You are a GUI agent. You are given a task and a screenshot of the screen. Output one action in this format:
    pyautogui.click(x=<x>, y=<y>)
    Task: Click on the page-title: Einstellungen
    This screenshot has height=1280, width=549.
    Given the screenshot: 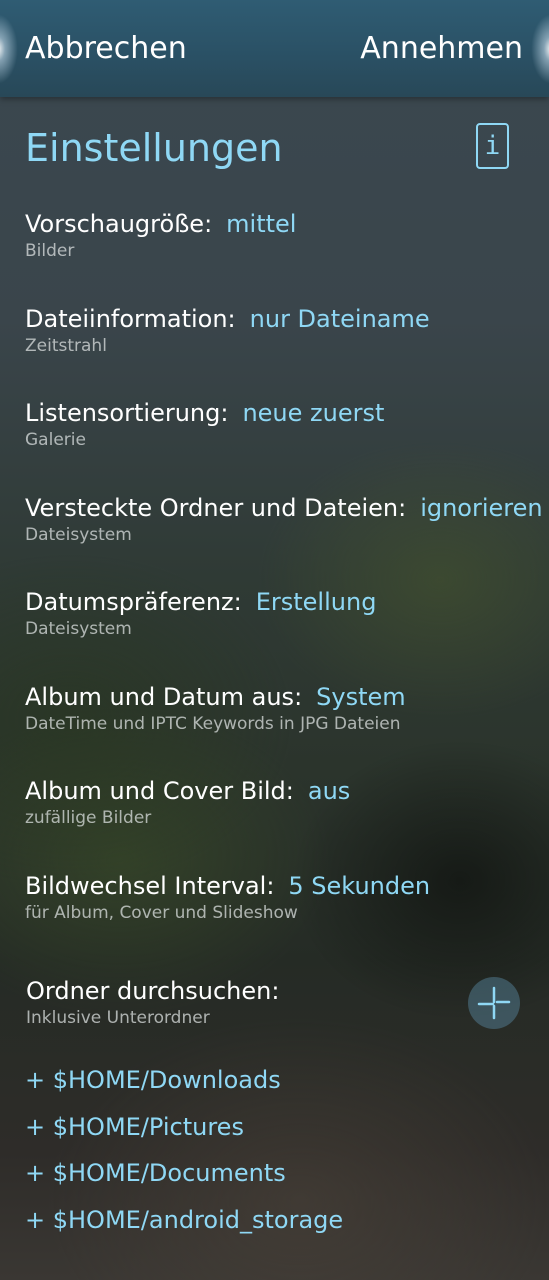 What is the action you would take?
    pyautogui.click(x=154, y=148)
    